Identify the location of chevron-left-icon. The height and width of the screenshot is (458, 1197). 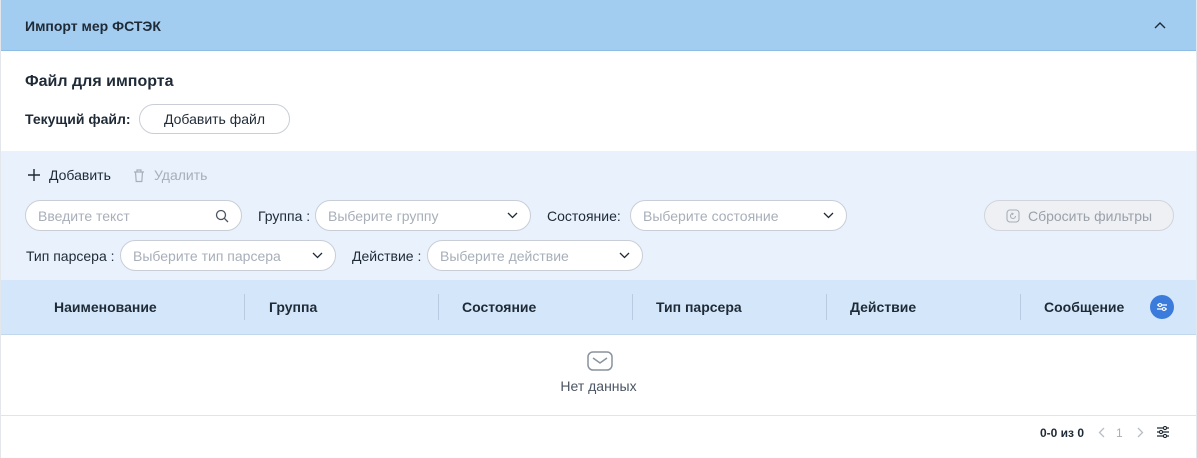
(1101, 432).